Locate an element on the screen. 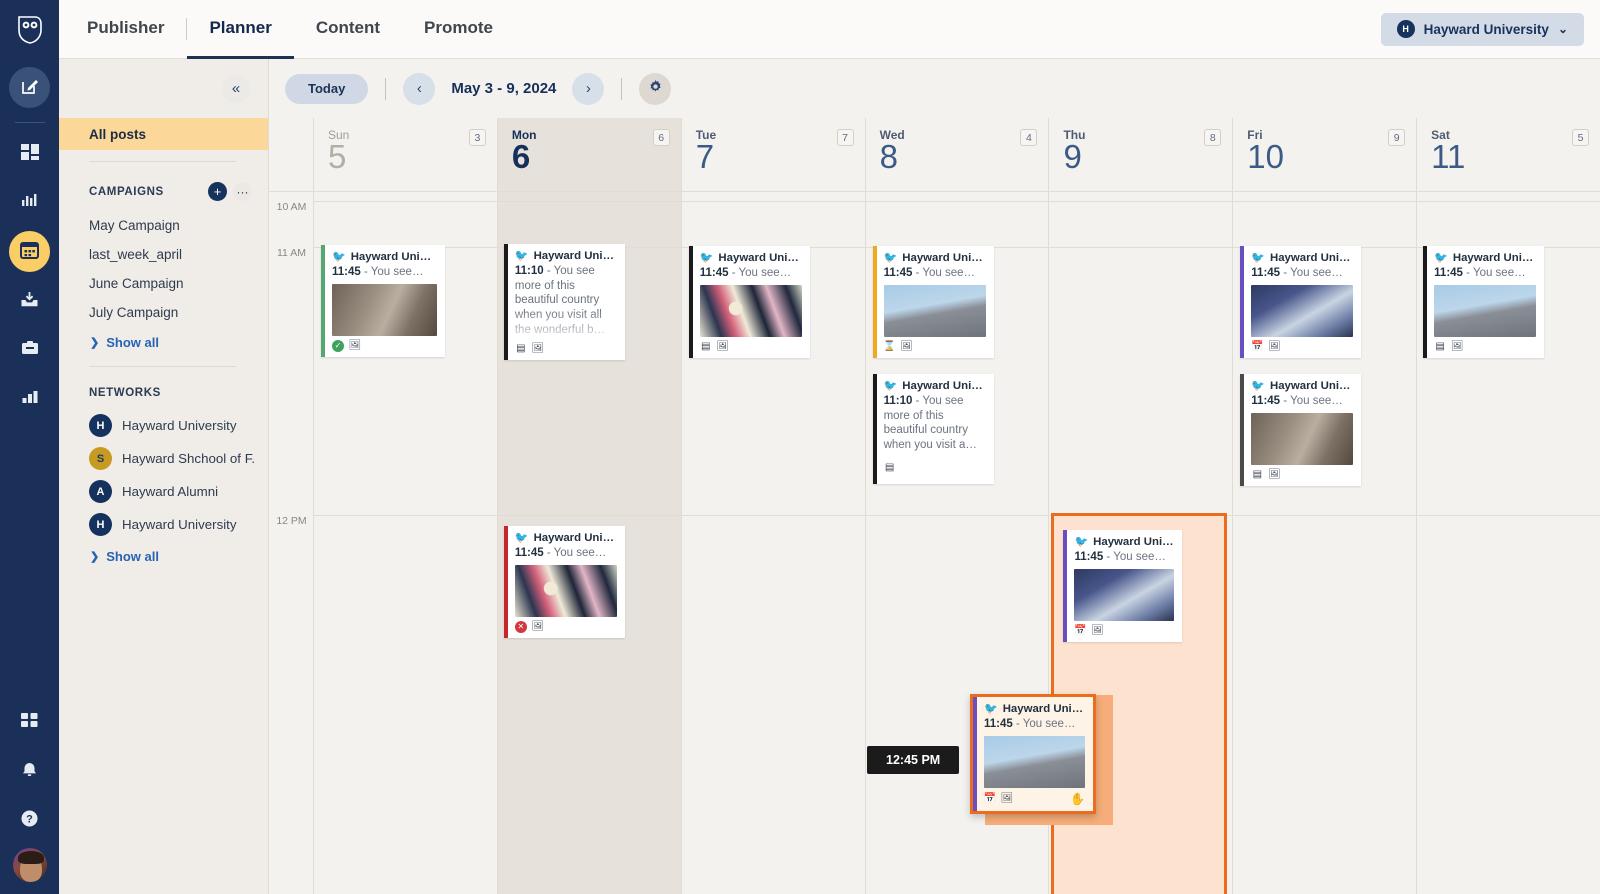 The height and width of the screenshot is (894, 1600). day-header-fri: Fri 10 9 is located at coordinates (1325, 154).